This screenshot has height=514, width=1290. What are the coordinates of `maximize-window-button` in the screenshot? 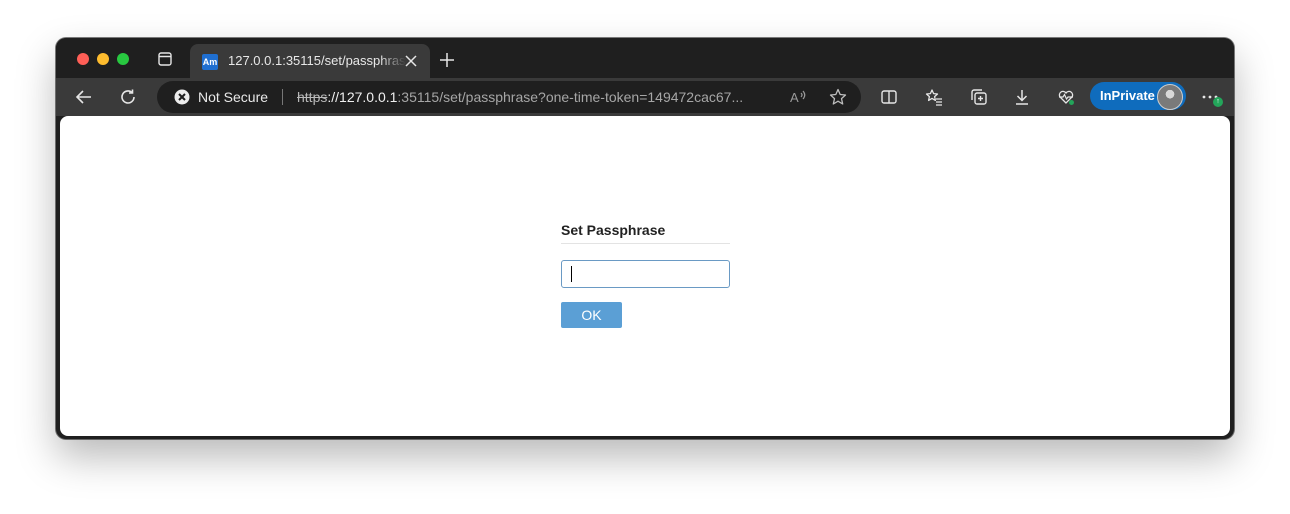 It's located at (123, 59).